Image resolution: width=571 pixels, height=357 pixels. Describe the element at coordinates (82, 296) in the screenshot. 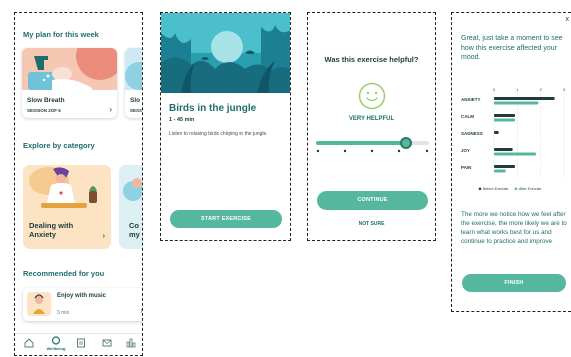

I see `recommended-card-title: Enjoy with music` at that location.